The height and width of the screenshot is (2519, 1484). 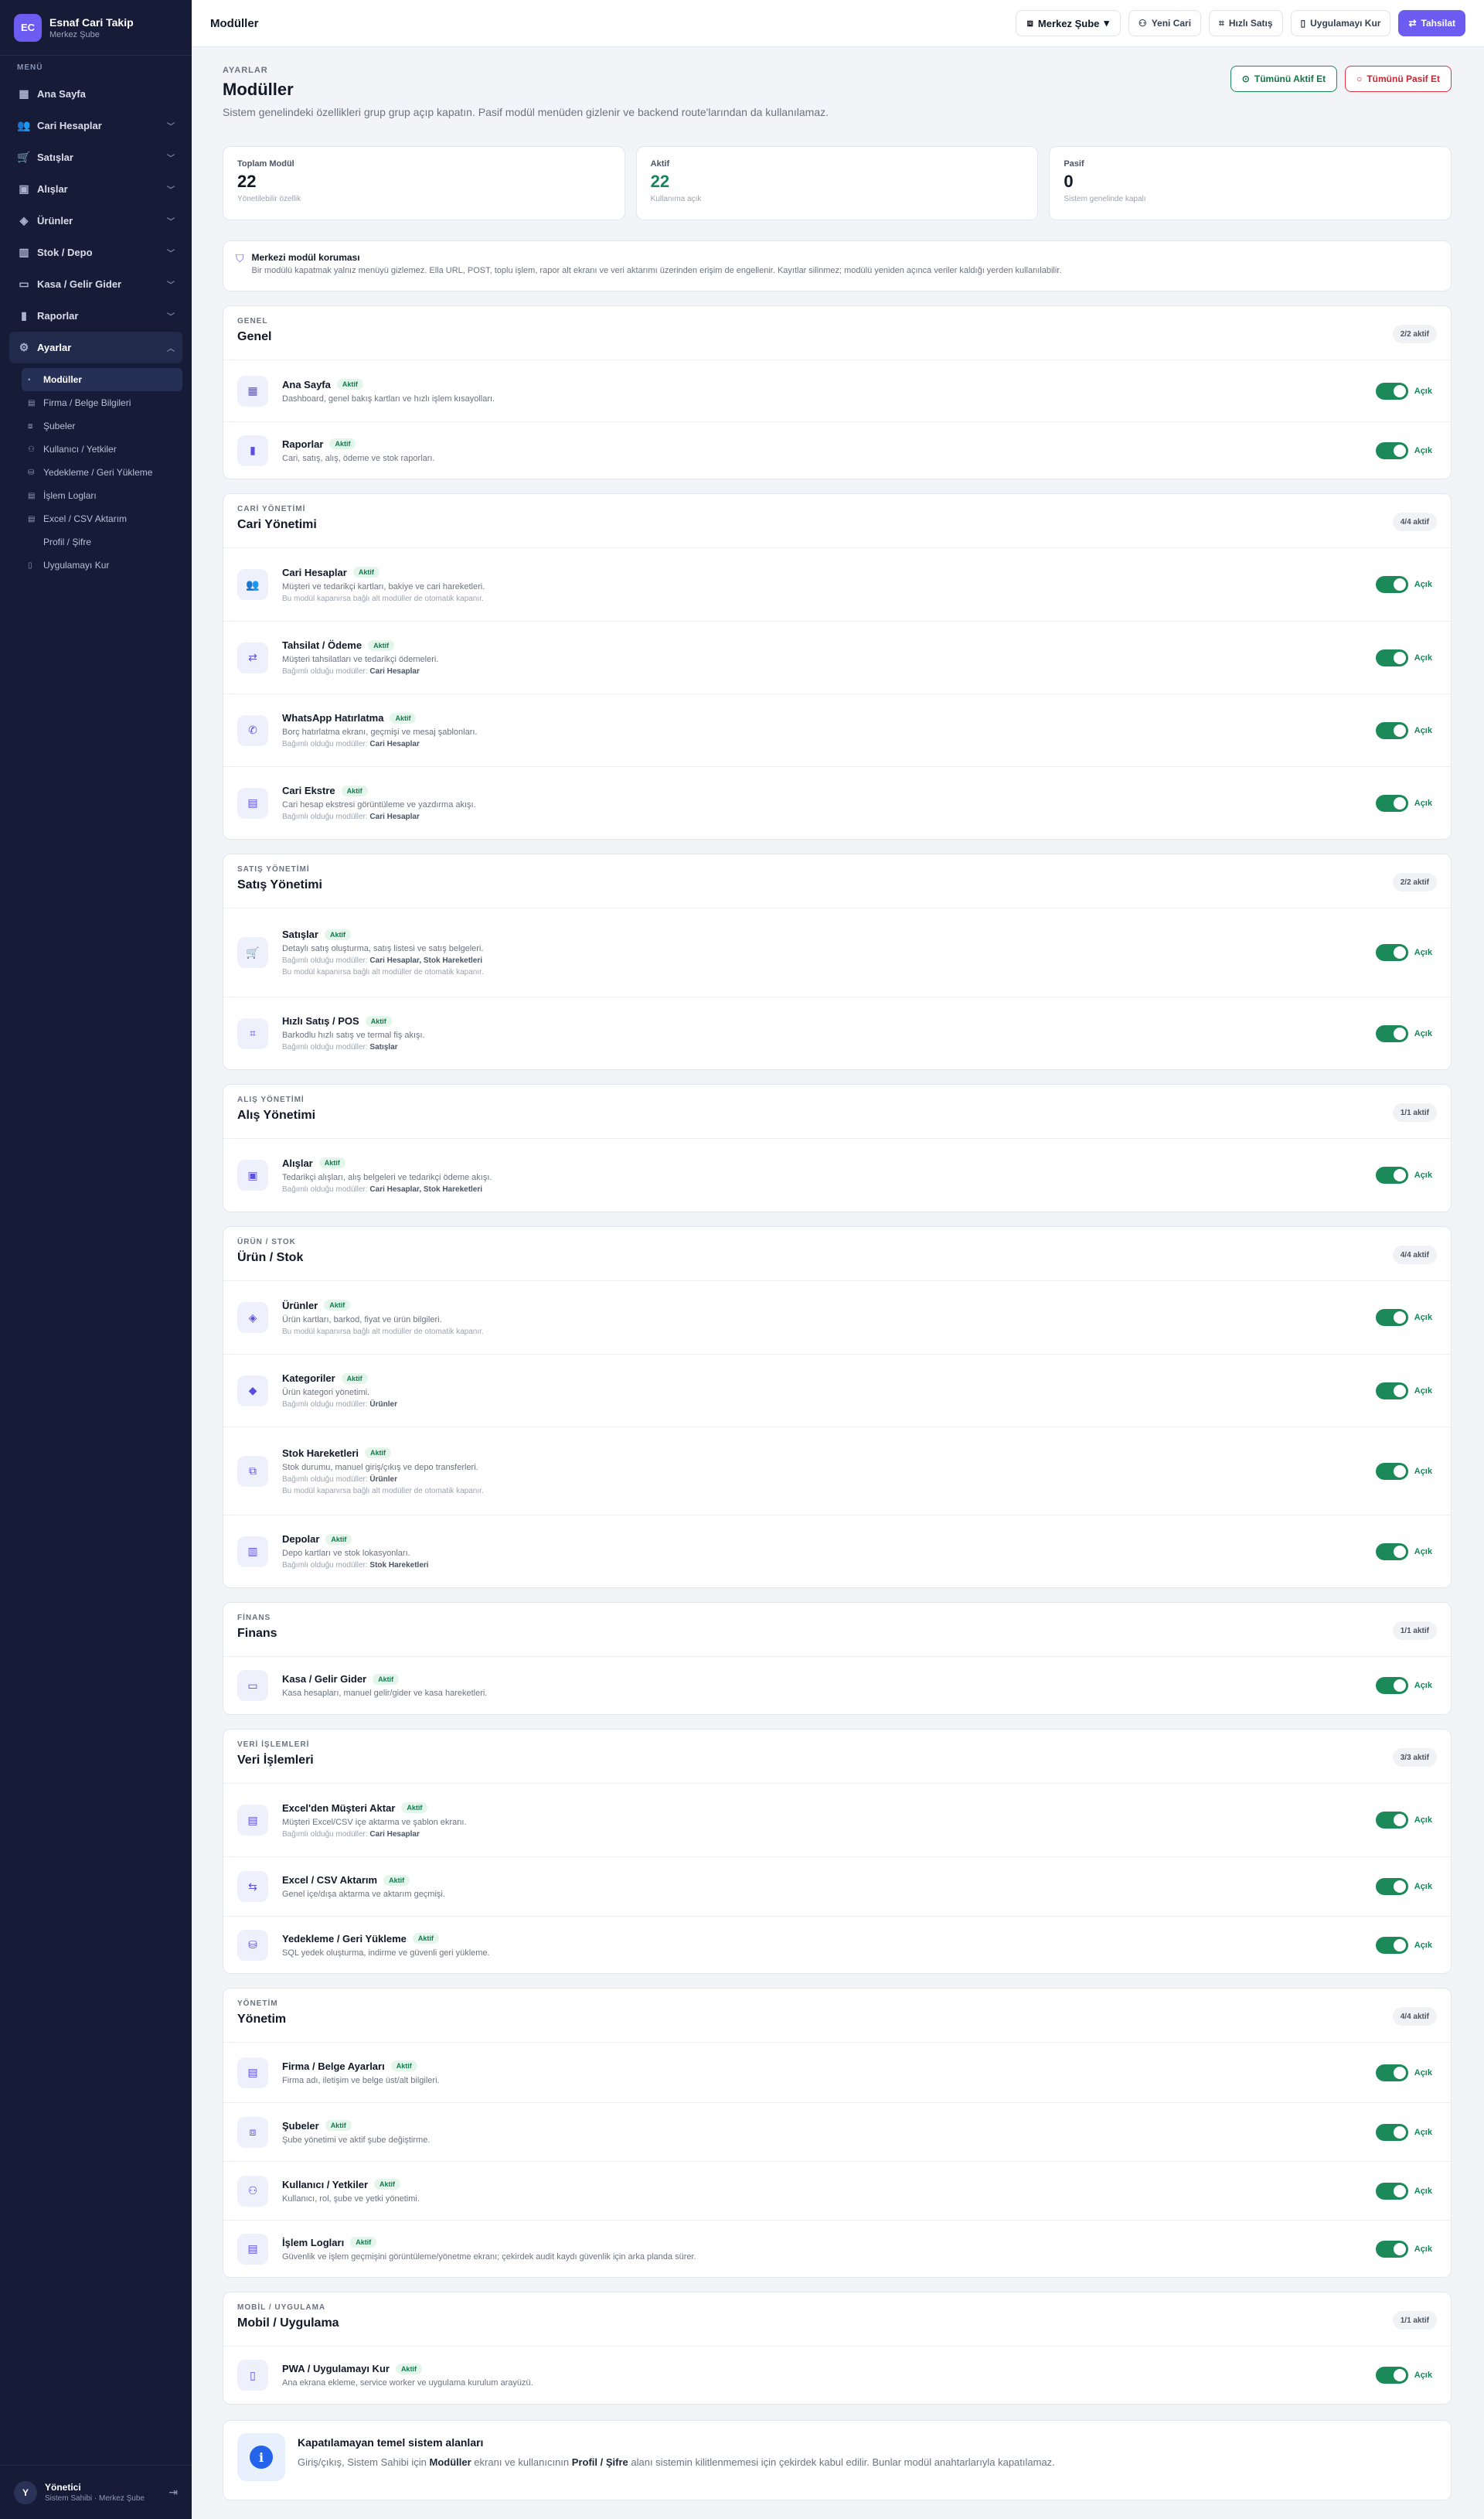 I want to click on logout-icon: ⇥, so click(x=173, y=2492).